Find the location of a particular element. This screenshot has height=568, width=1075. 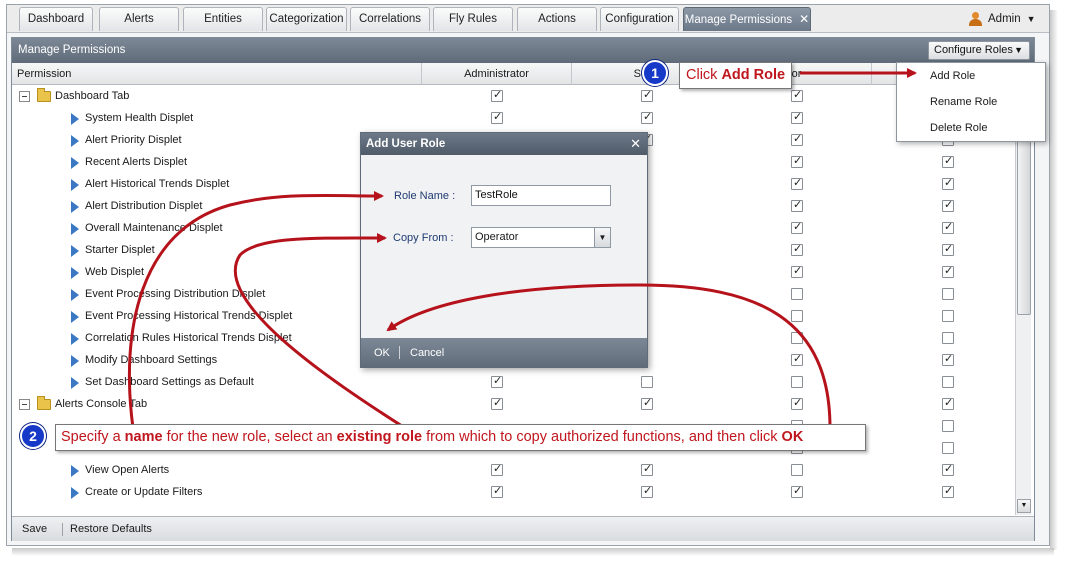

tab-manage-permissions: Manage Permissions ✕ is located at coordinates (747, 19).